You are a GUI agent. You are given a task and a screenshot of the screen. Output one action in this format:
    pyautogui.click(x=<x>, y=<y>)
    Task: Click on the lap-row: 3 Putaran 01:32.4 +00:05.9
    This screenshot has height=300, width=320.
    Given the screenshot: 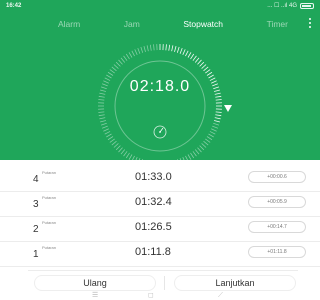 What is the action you would take?
    pyautogui.click(x=160, y=204)
    